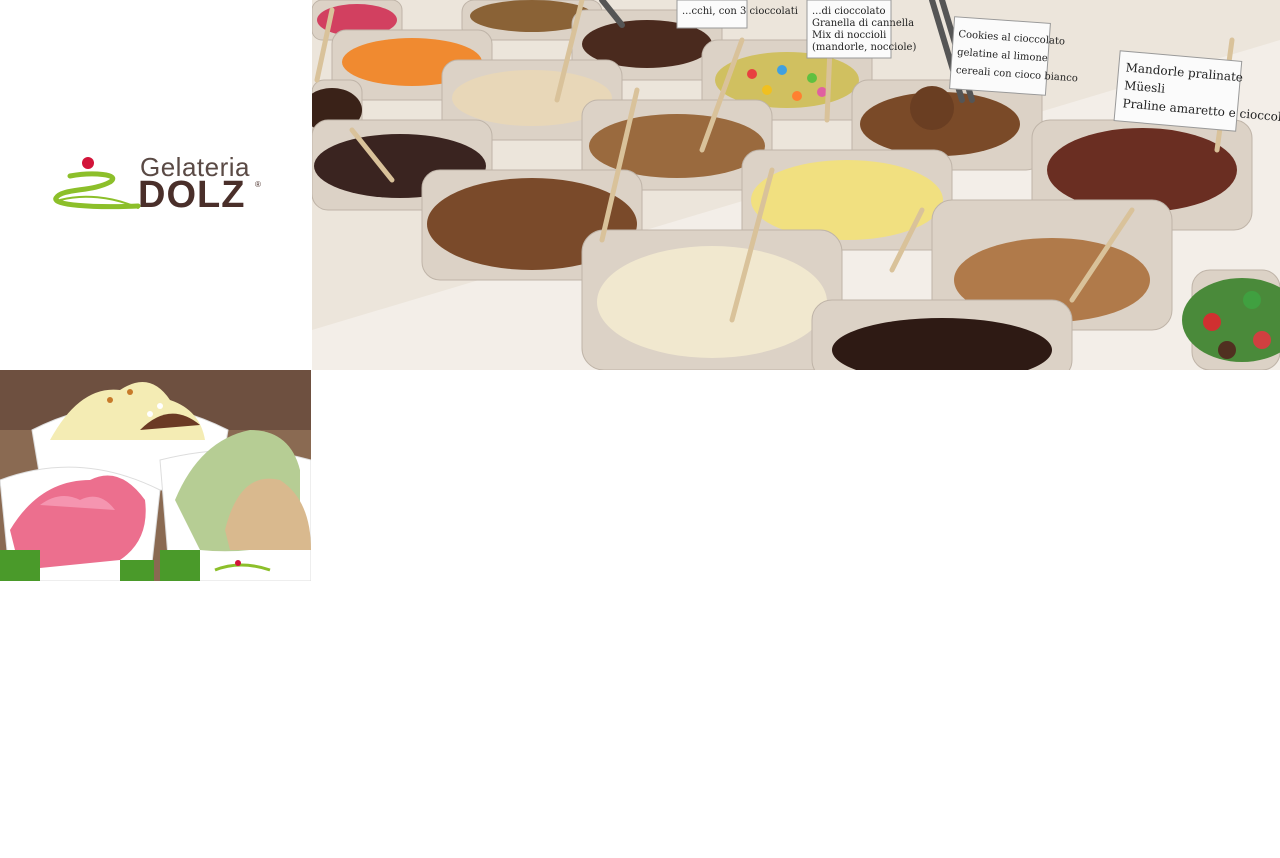  I want to click on frozen-yogurt-illustration, so click(155, 475).